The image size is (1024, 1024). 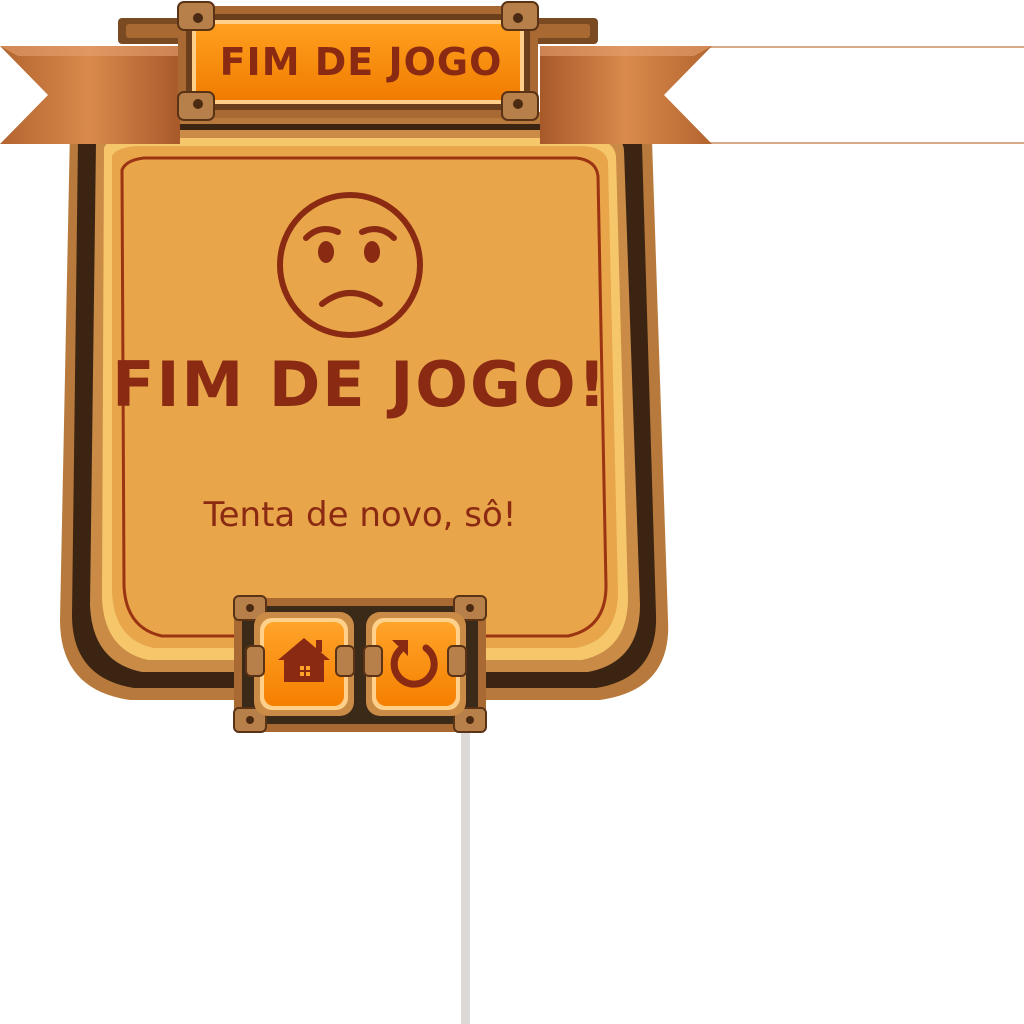 I want to click on game-over-title: FIM DE JOGO!, so click(x=360, y=384).